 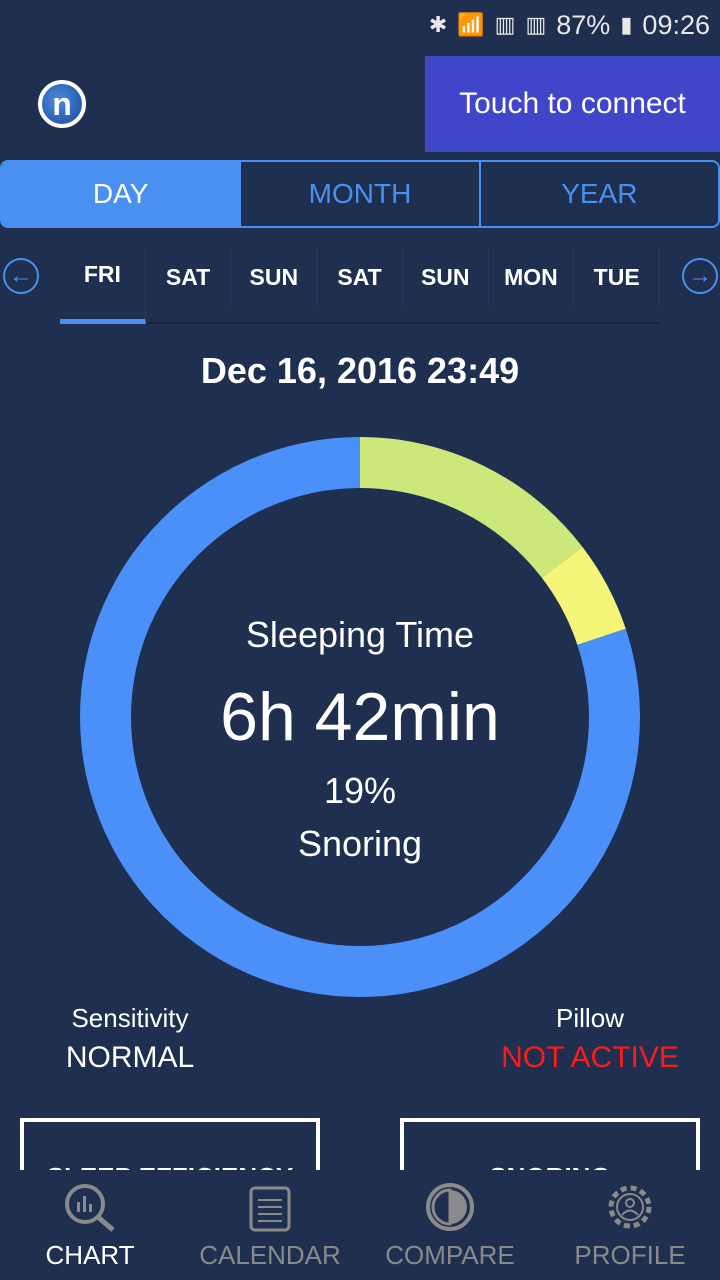 What do you see at coordinates (700, 276) in the screenshot?
I see `arrow-right-icon: →` at bounding box center [700, 276].